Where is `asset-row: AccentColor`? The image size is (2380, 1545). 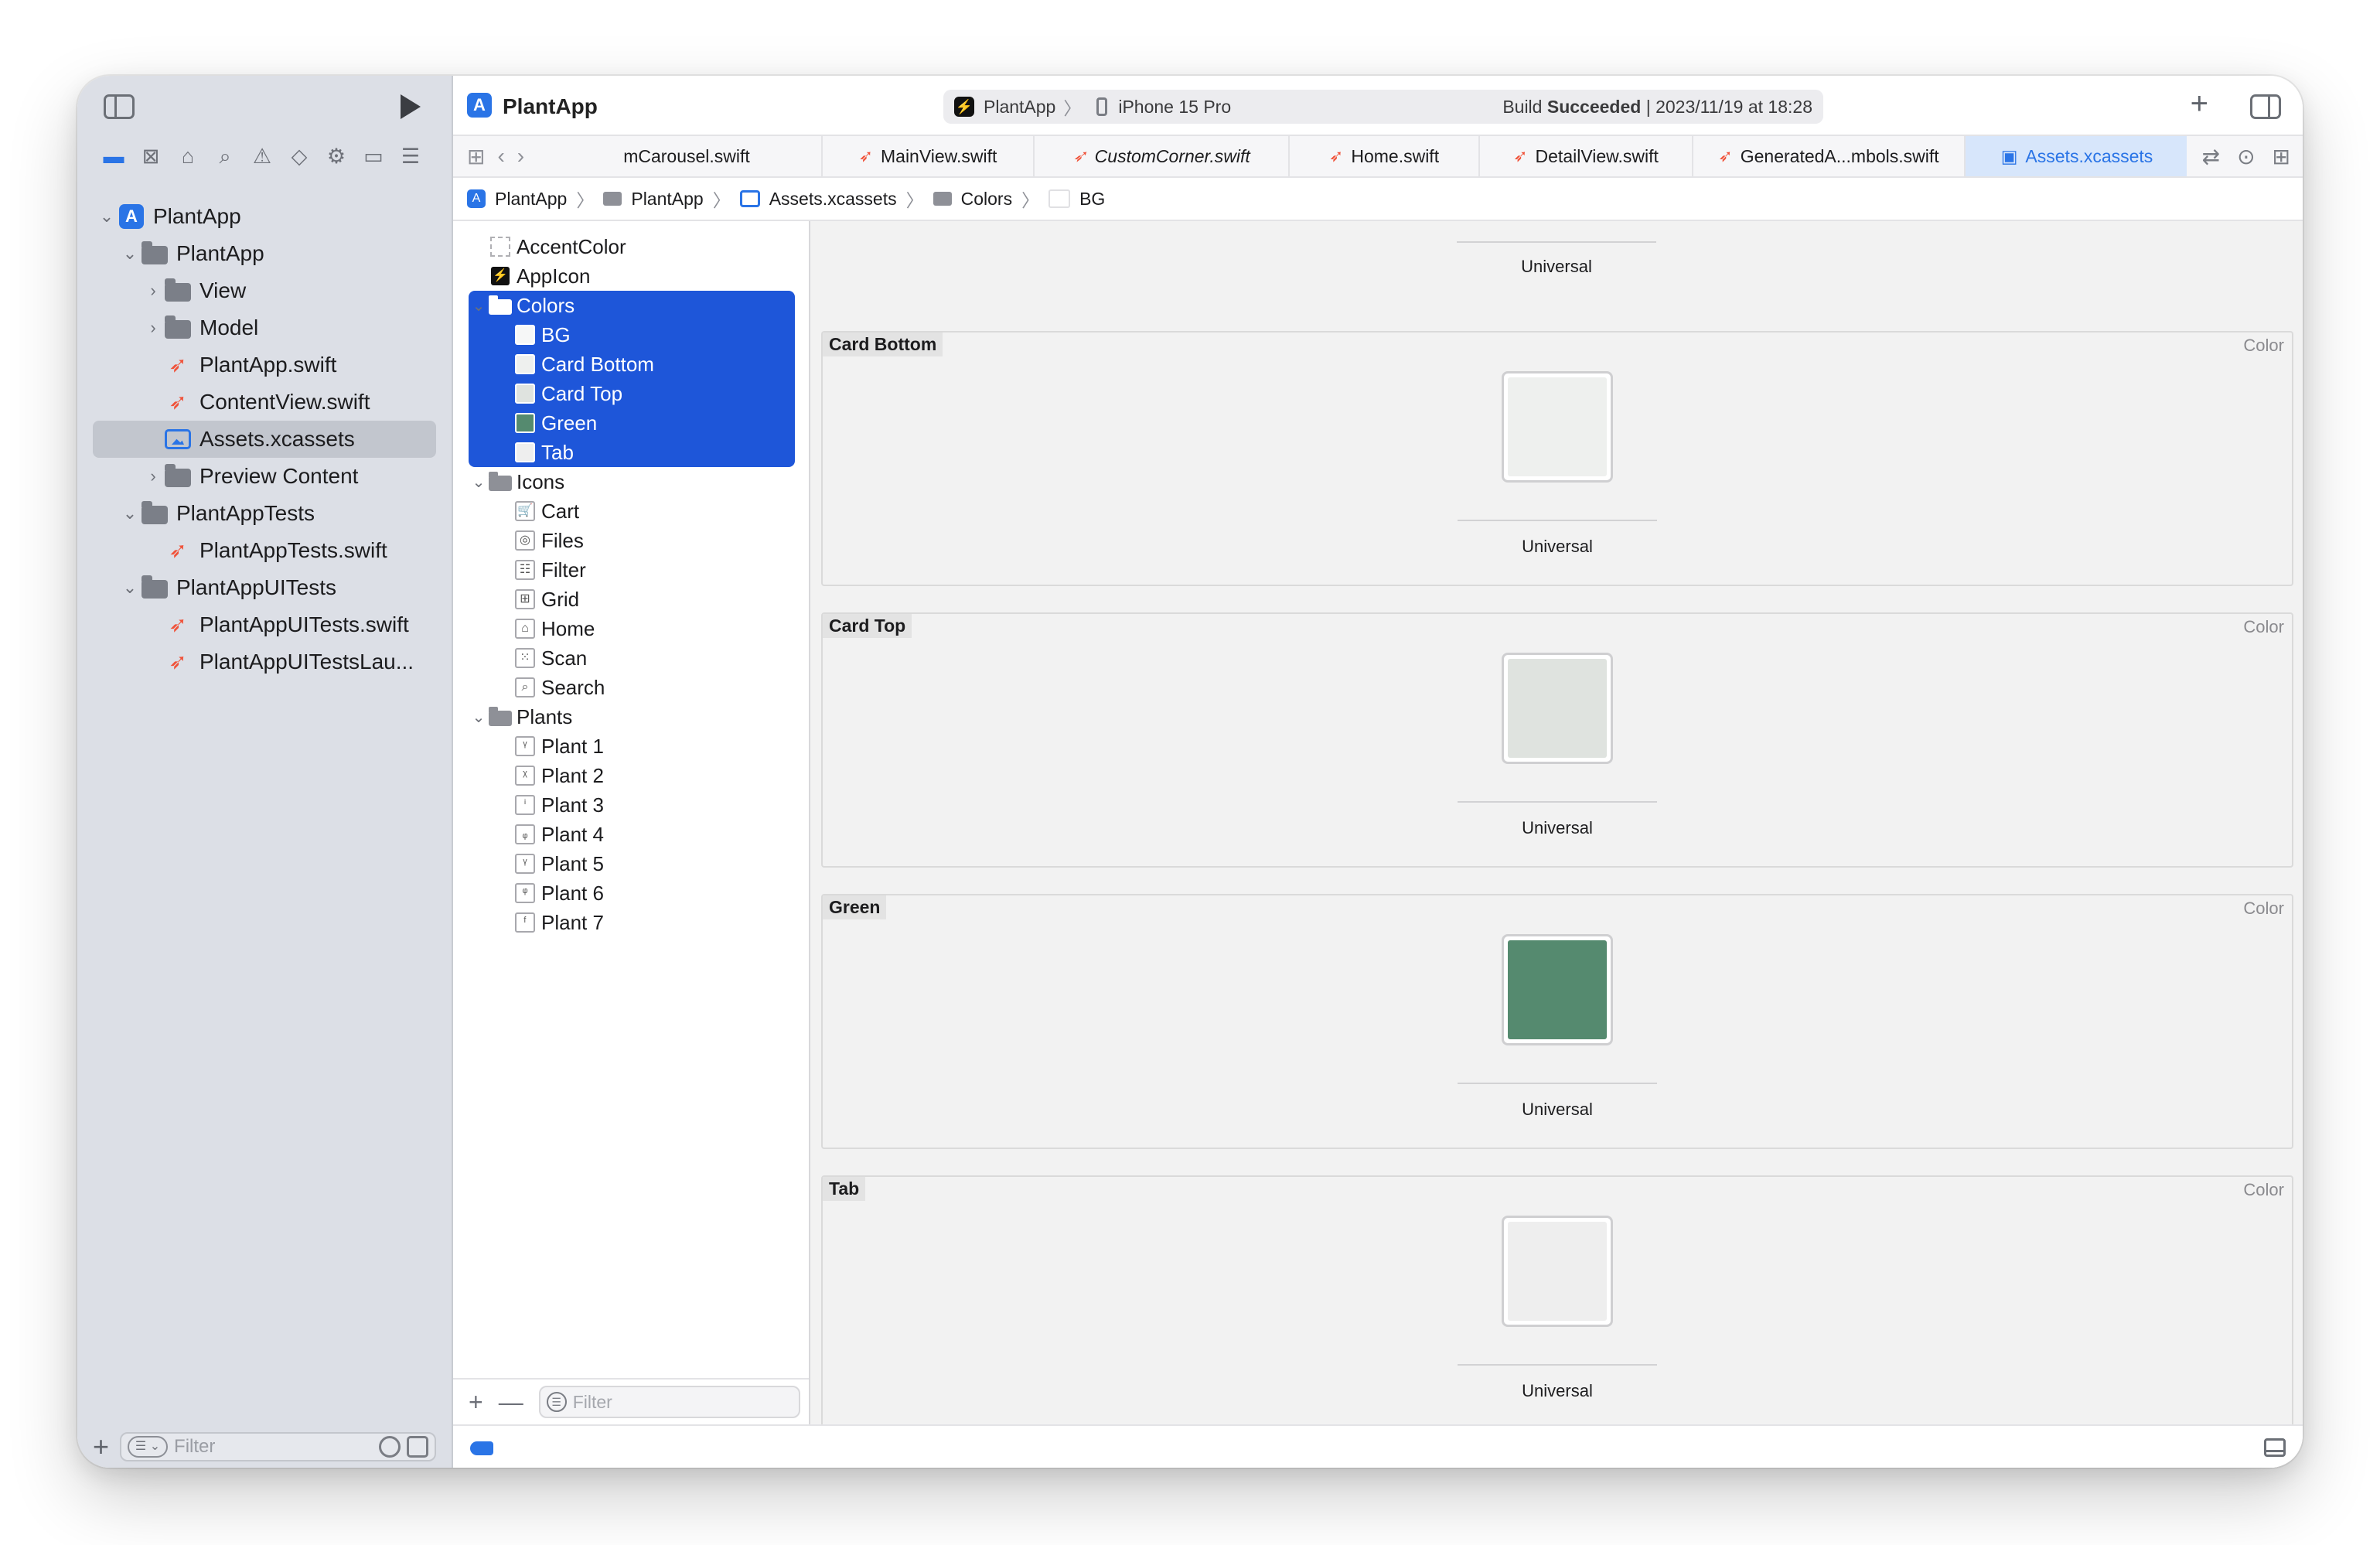 asset-row: AccentColor is located at coordinates (632, 246).